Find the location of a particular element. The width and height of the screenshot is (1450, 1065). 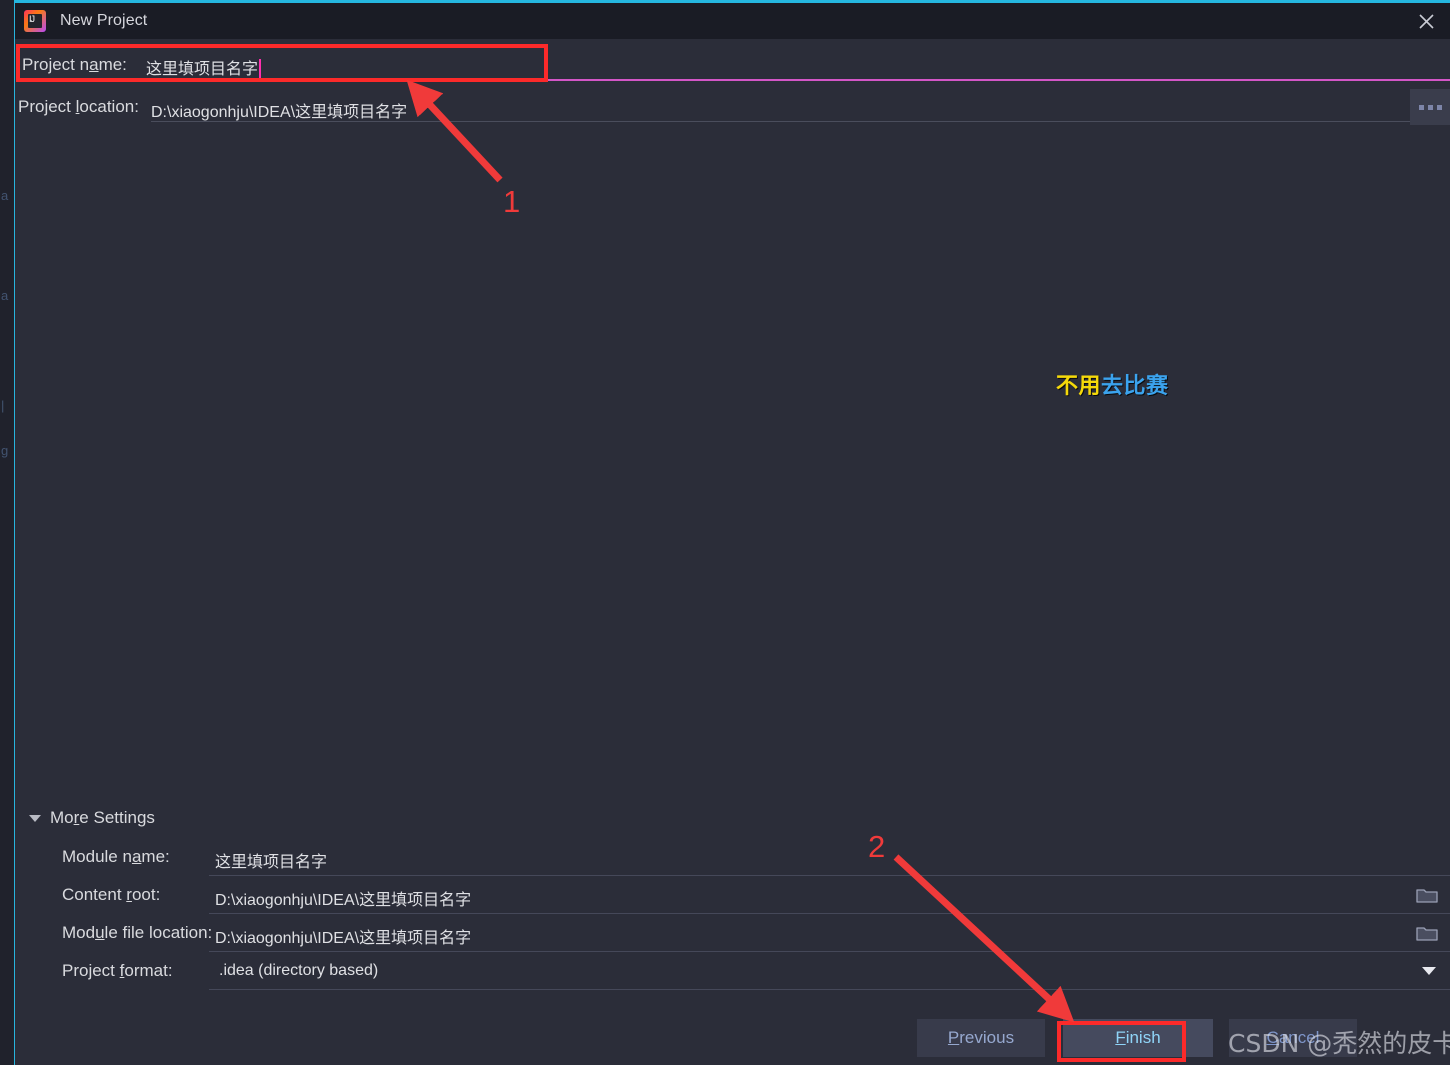

cancel-button: Cancel is located at coordinates (1293, 1038).